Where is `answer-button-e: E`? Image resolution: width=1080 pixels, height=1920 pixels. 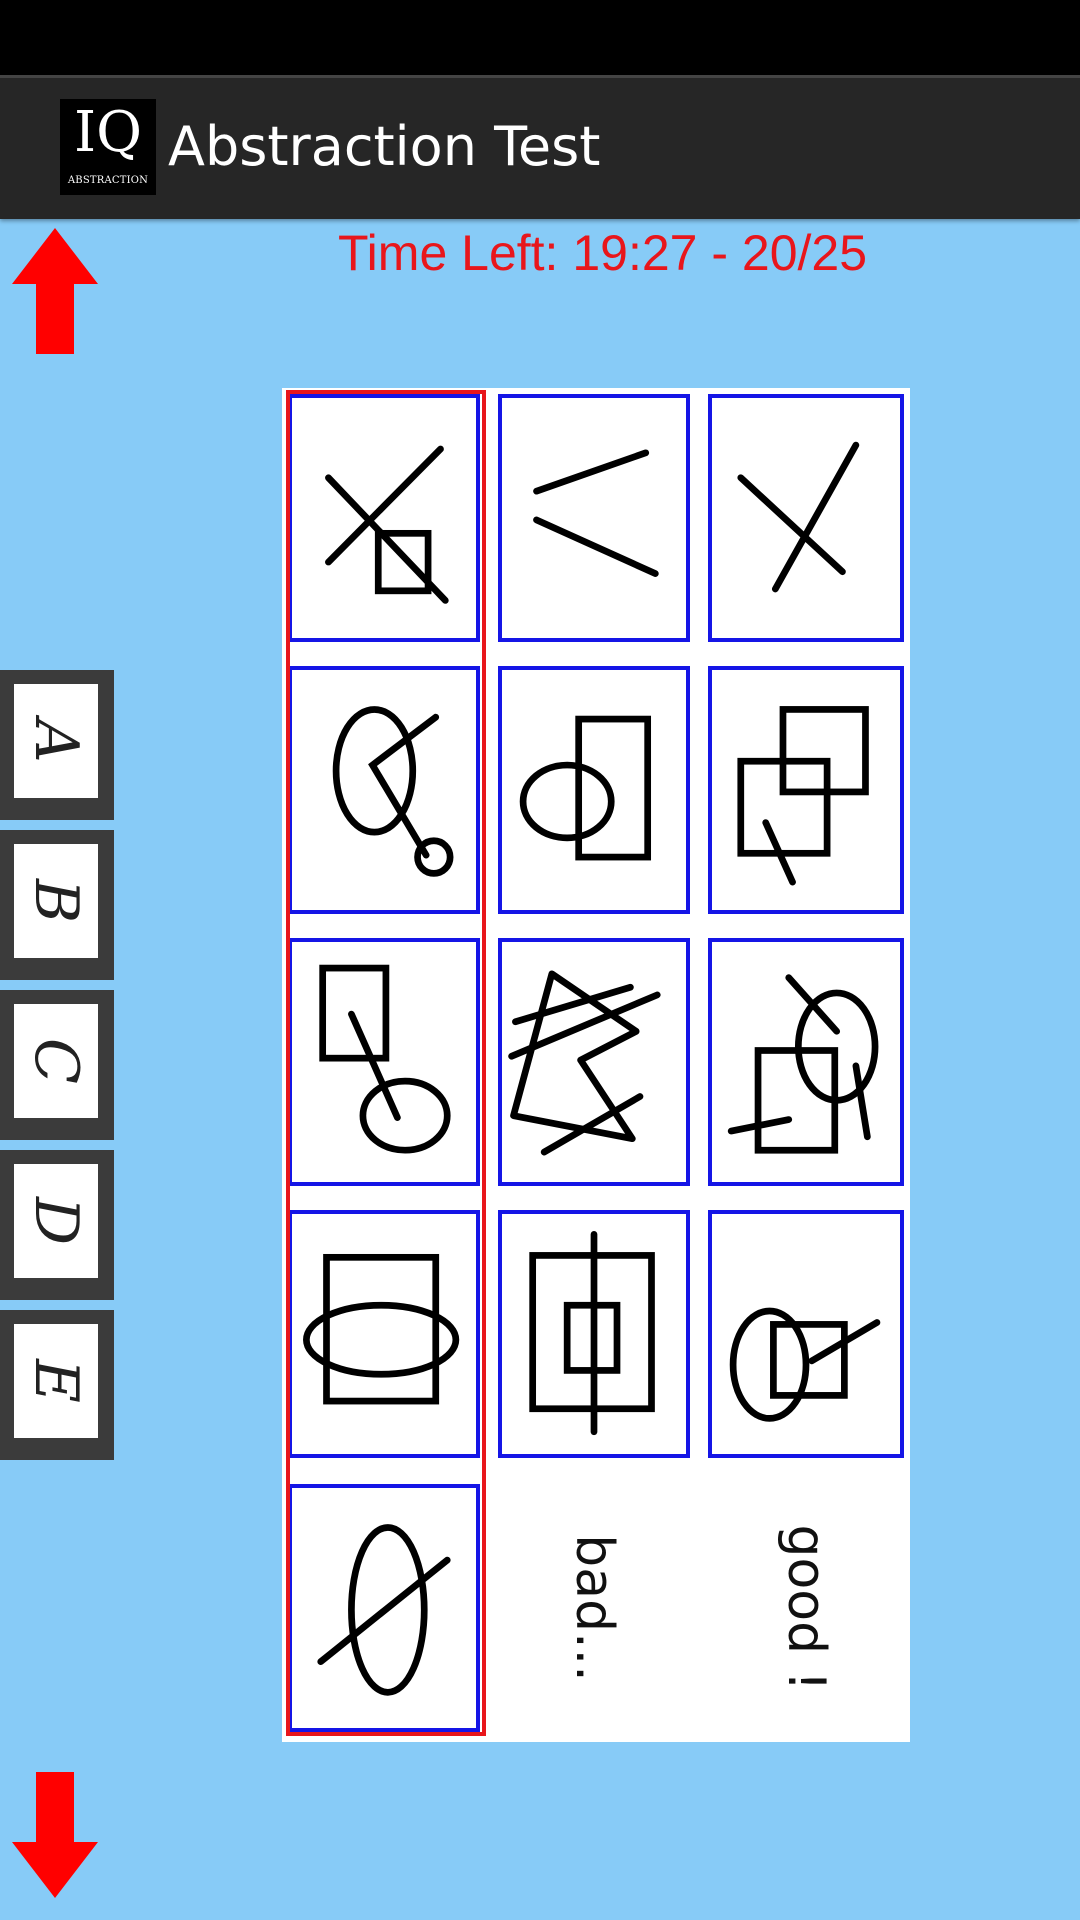 answer-button-e: E is located at coordinates (57, 1385).